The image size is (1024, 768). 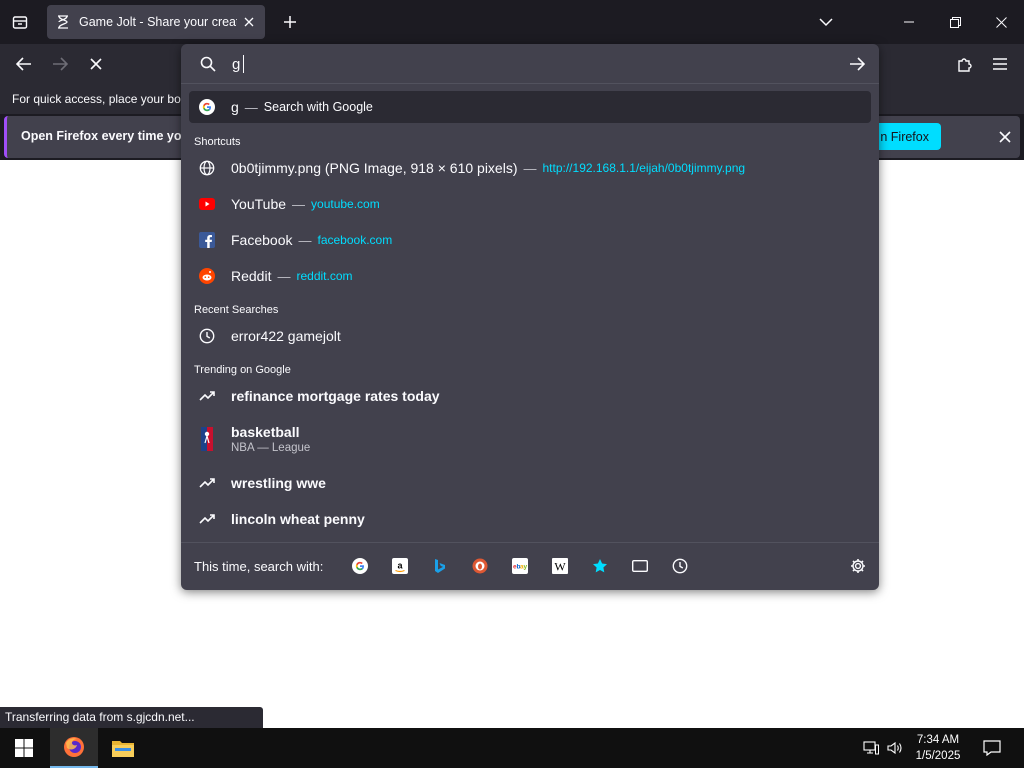 What do you see at coordinates (600, 566) in the screenshot?
I see `bookmarks-star-icon` at bounding box center [600, 566].